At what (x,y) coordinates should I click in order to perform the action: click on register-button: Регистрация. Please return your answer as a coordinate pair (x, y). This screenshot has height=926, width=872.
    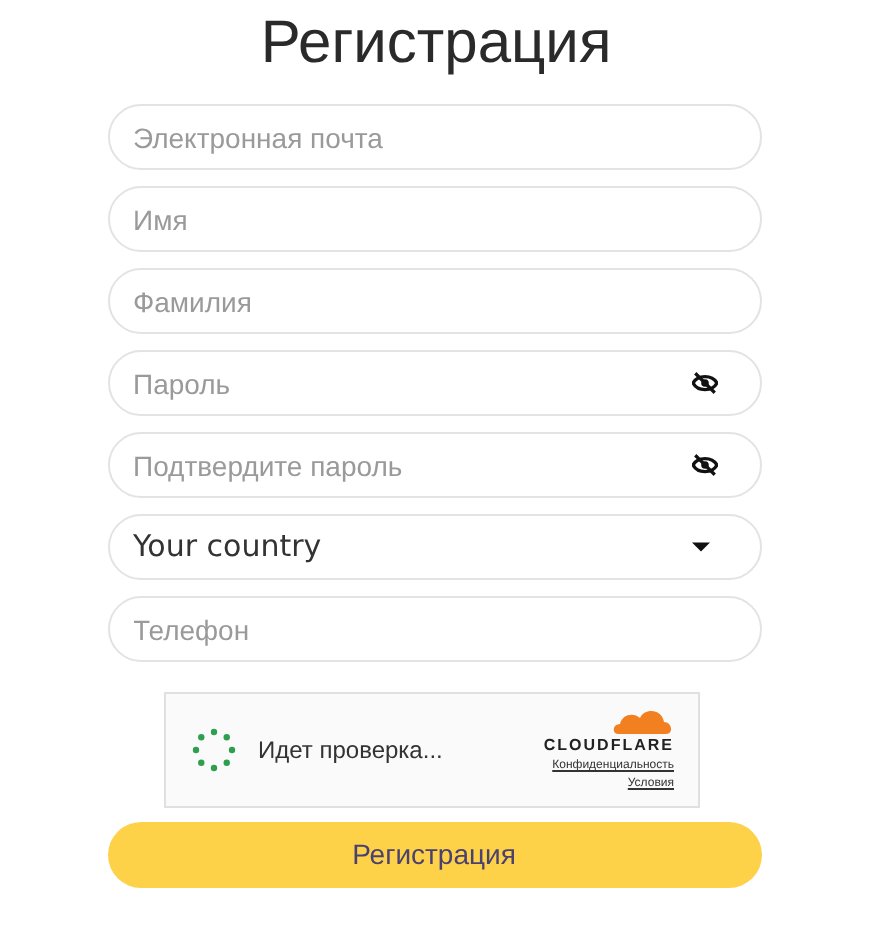
    Looking at the image, I should click on (434, 855).